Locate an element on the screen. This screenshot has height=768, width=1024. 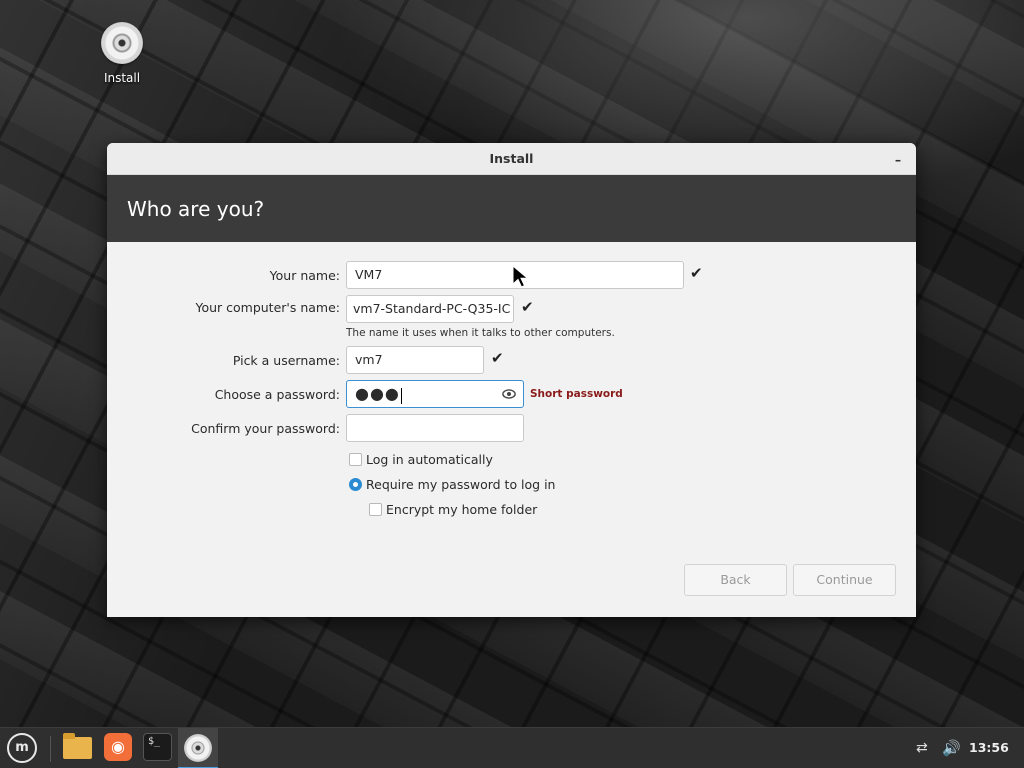
install-taskbar-button is located at coordinates (198, 748).